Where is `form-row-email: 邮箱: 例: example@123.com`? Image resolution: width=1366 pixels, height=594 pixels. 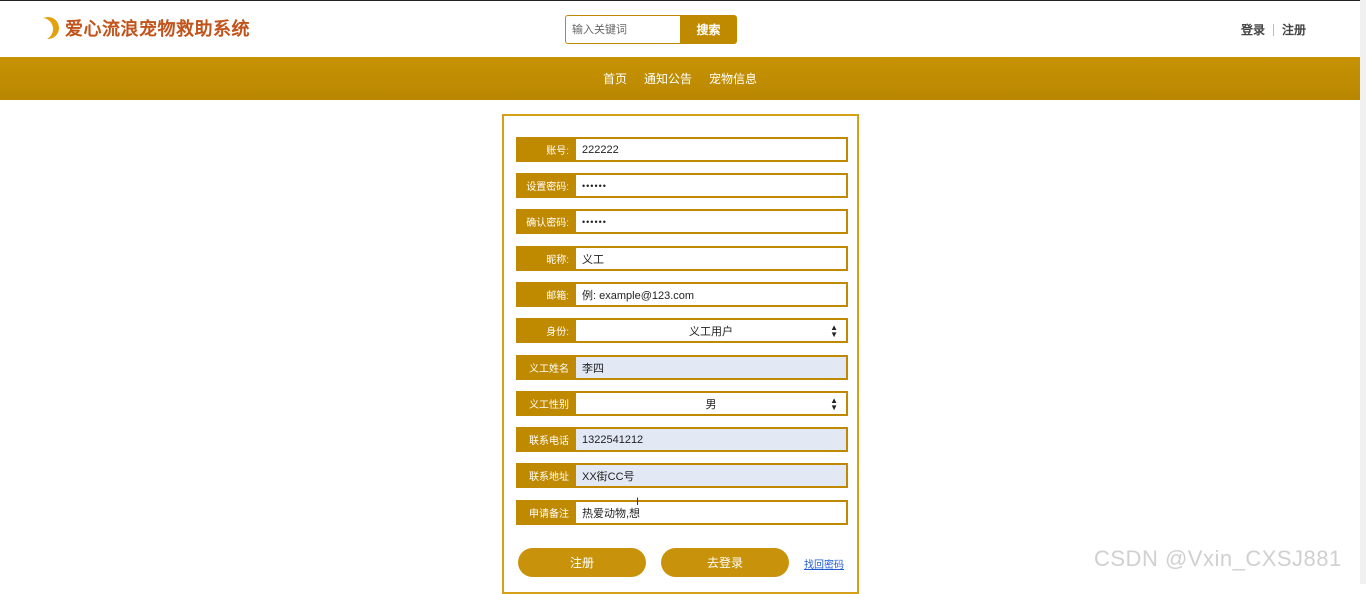 form-row-email: 邮箱: 例: example@123.com is located at coordinates (682, 294).